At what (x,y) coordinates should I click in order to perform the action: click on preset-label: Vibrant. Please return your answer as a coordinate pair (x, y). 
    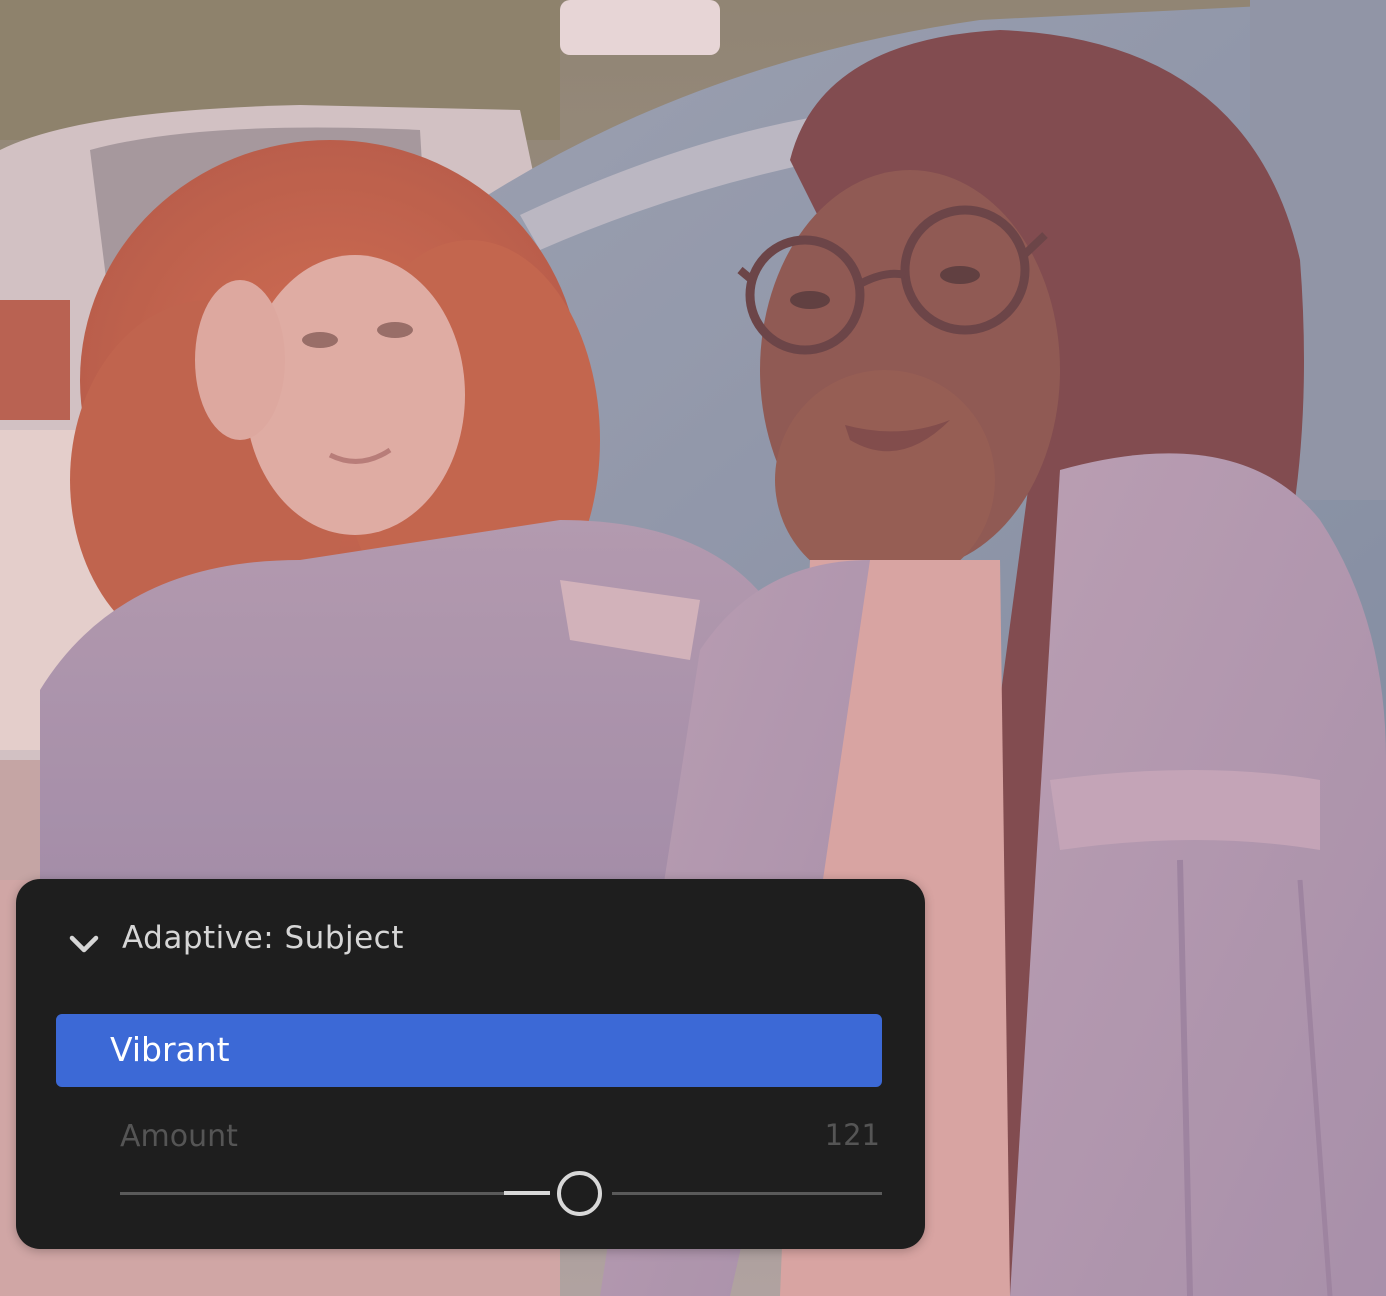
    Looking at the image, I should click on (170, 1049).